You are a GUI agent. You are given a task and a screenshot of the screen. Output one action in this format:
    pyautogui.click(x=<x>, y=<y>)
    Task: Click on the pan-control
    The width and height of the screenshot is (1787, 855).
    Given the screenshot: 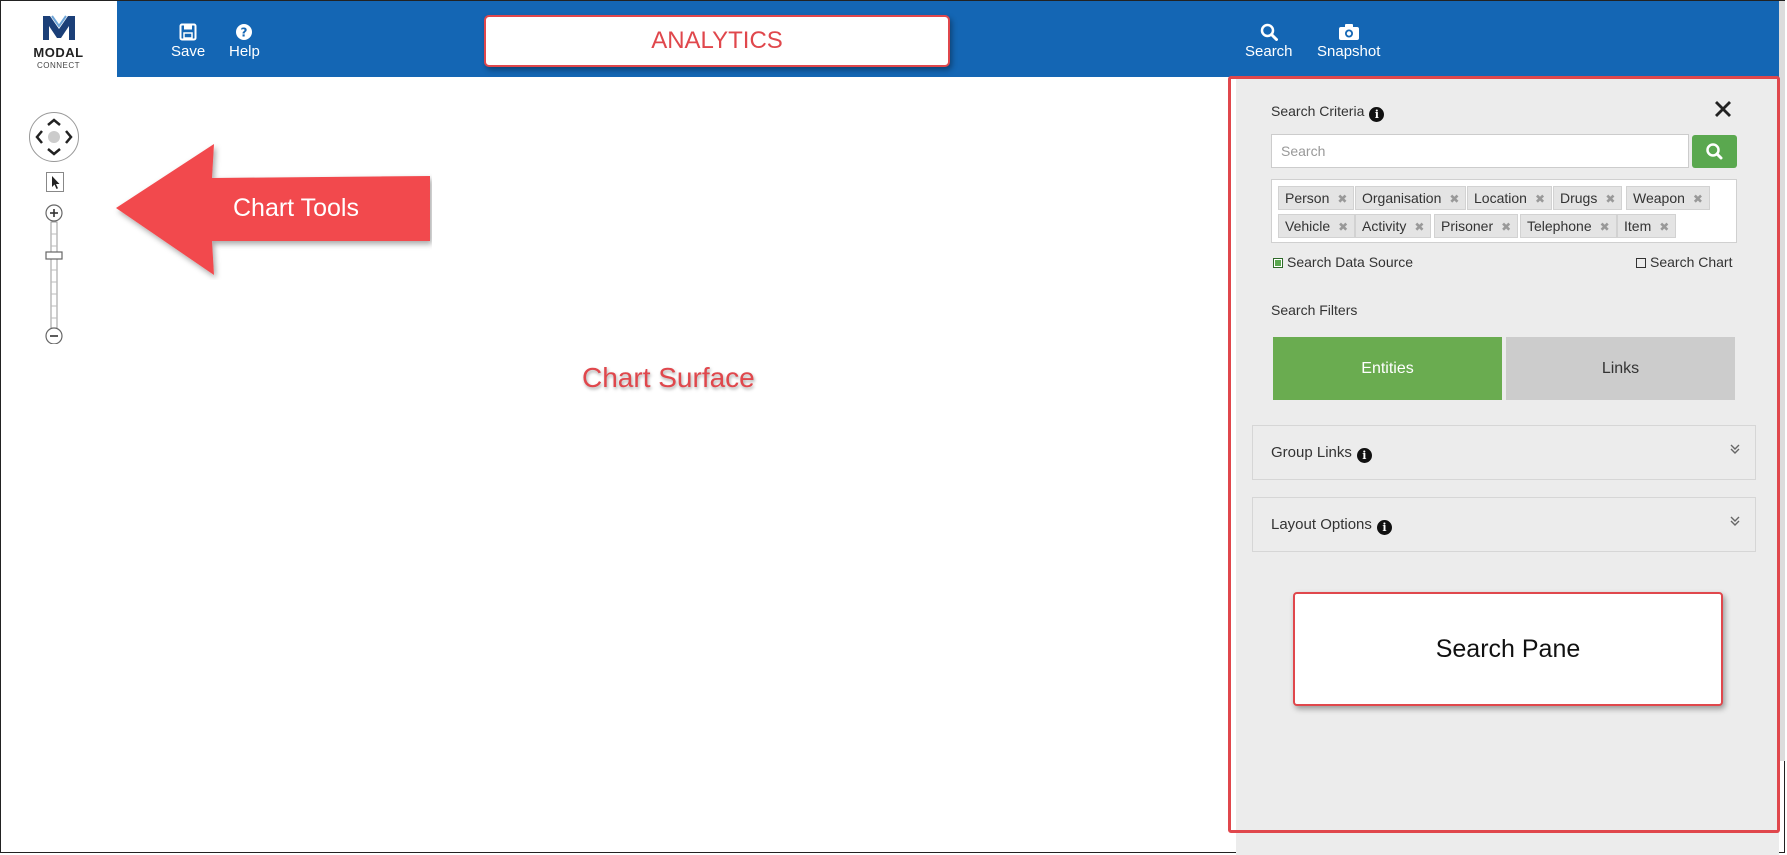 What is the action you would take?
    pyautogui.click(x=54, y=137)
    